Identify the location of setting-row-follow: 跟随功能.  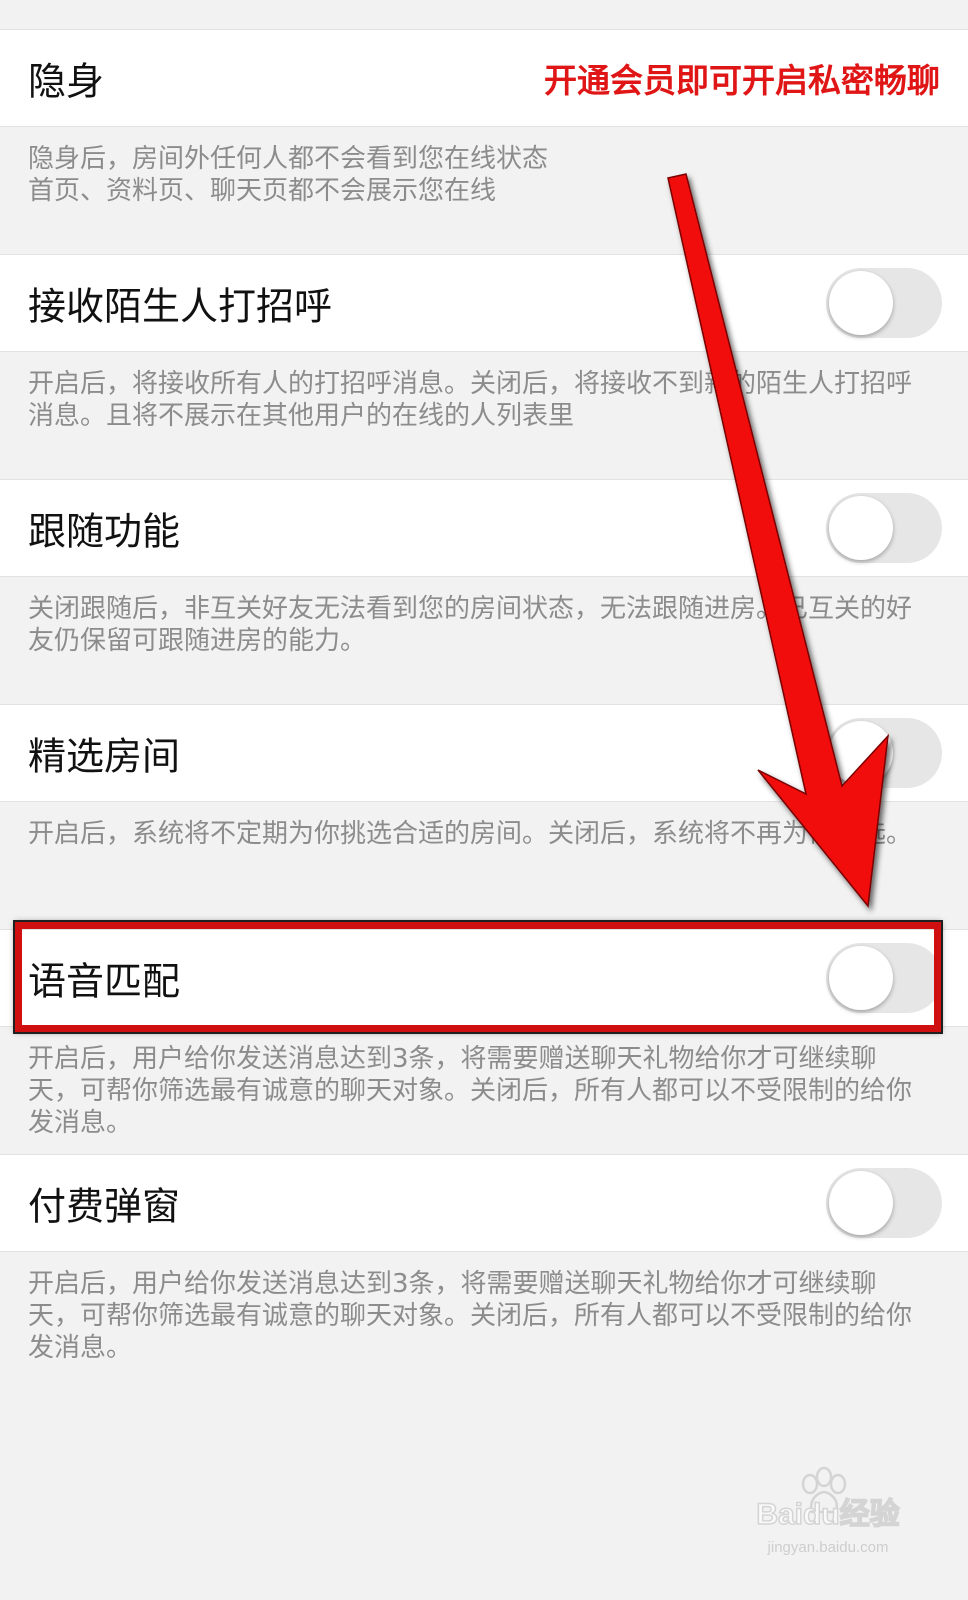
(484, 528).